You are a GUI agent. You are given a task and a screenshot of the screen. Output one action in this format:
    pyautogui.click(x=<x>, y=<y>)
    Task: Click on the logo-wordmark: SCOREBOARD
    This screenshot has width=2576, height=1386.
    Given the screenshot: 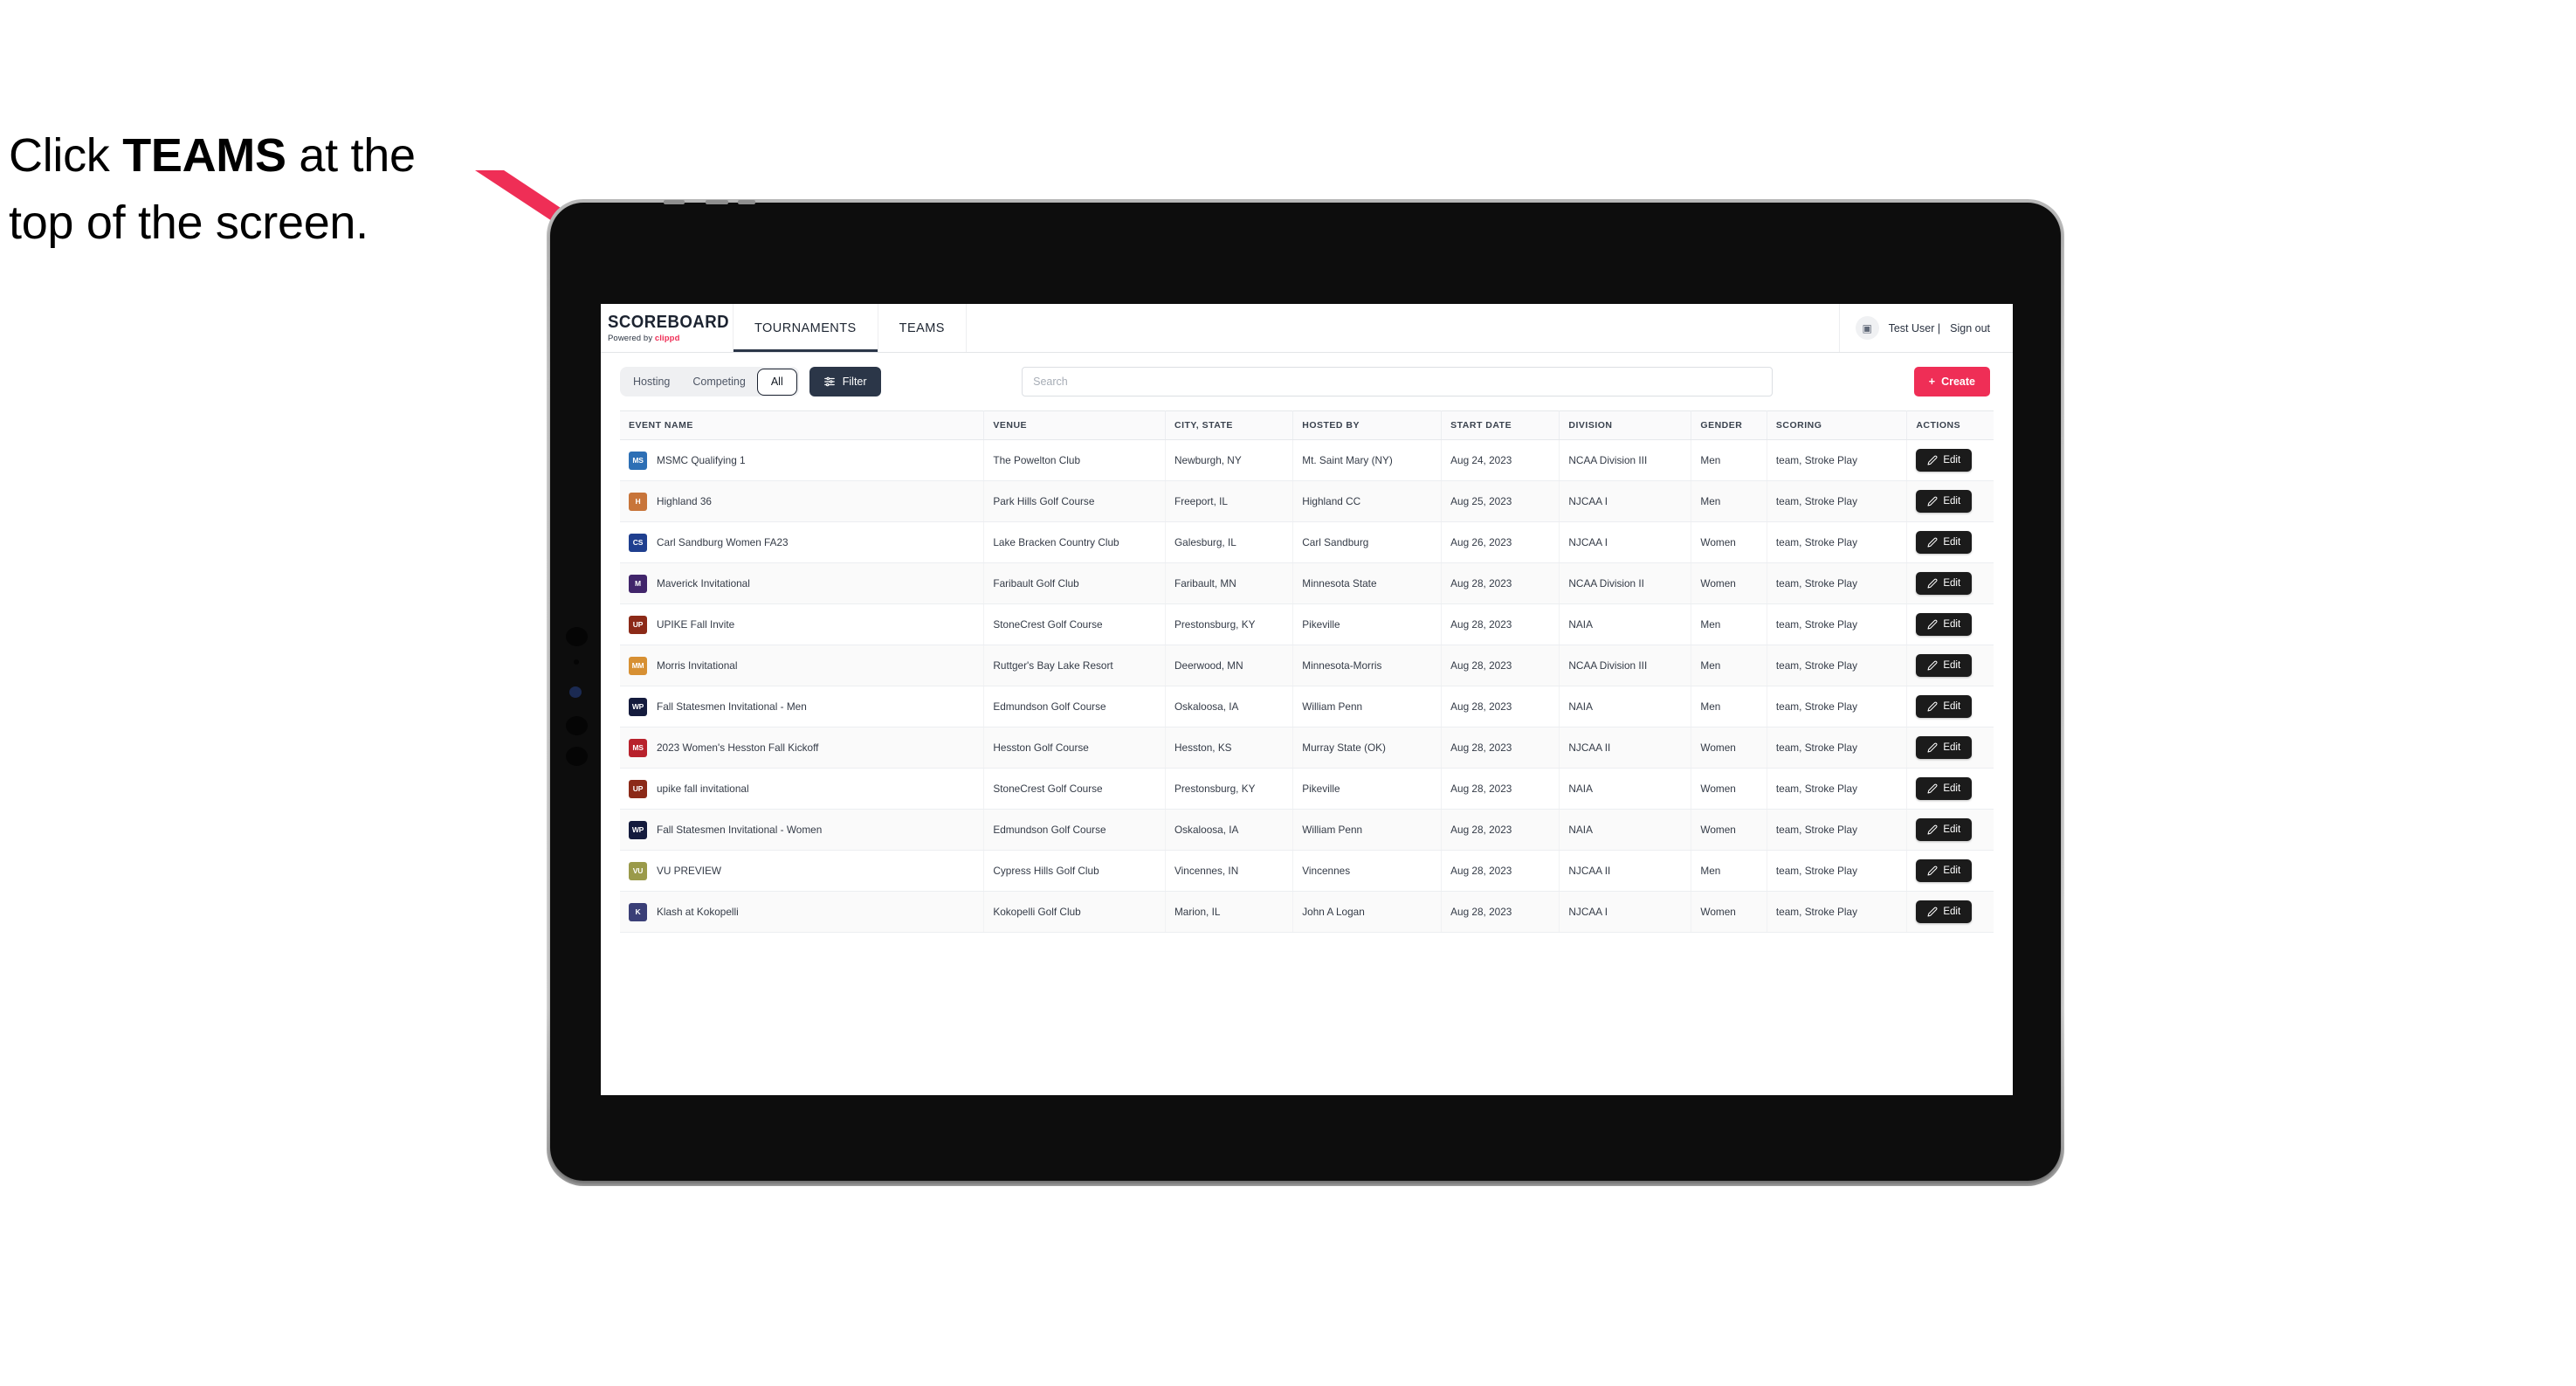 What is the action you would take?
    pyautogui.click(x=668, y=322)
    